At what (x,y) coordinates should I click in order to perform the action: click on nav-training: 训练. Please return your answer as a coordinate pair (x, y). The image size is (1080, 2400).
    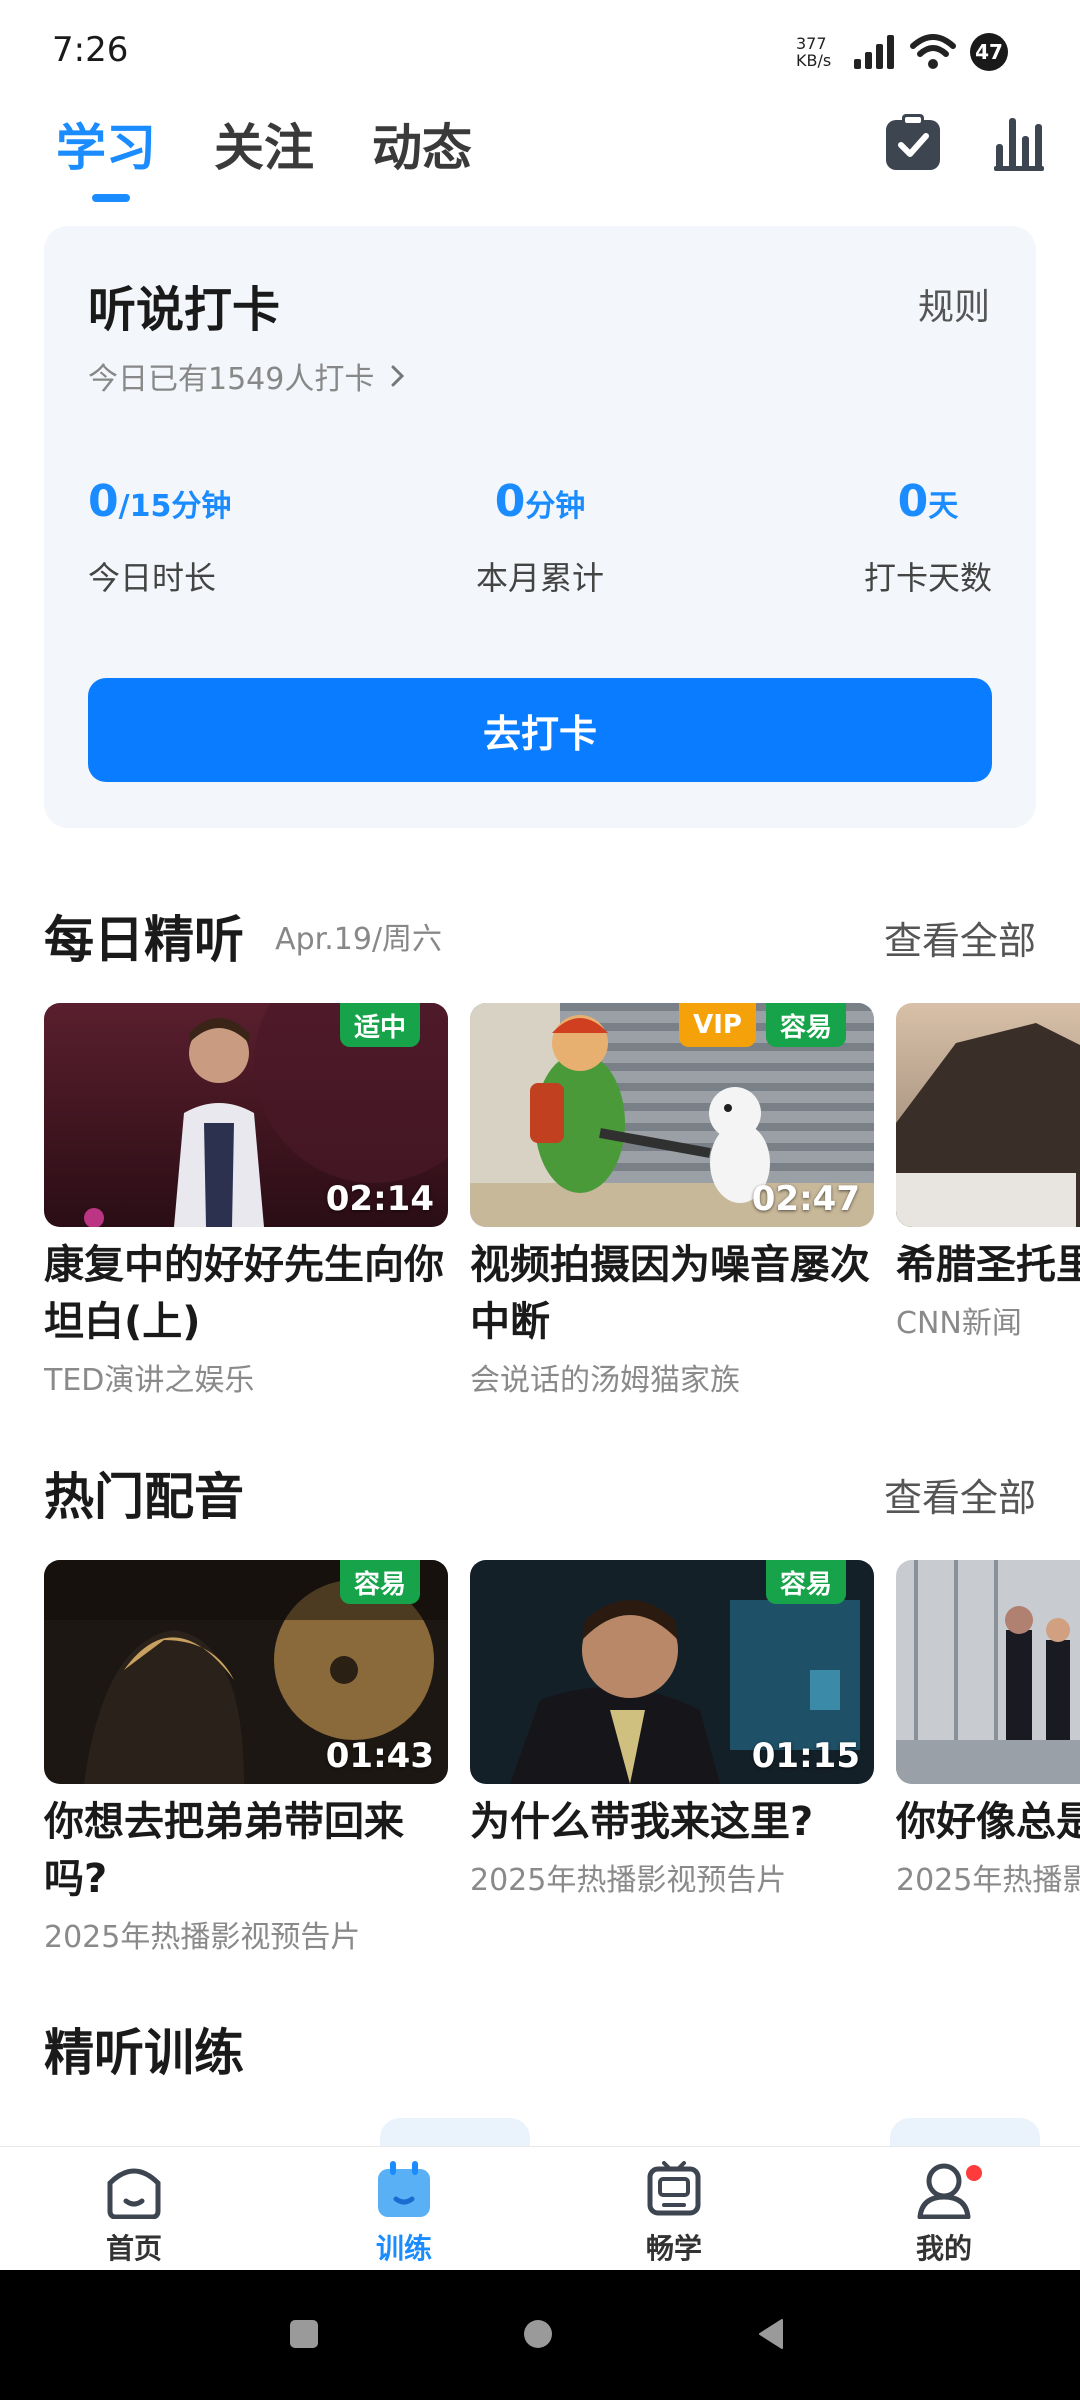
    Looking at the image, I should click on (404, 2214).